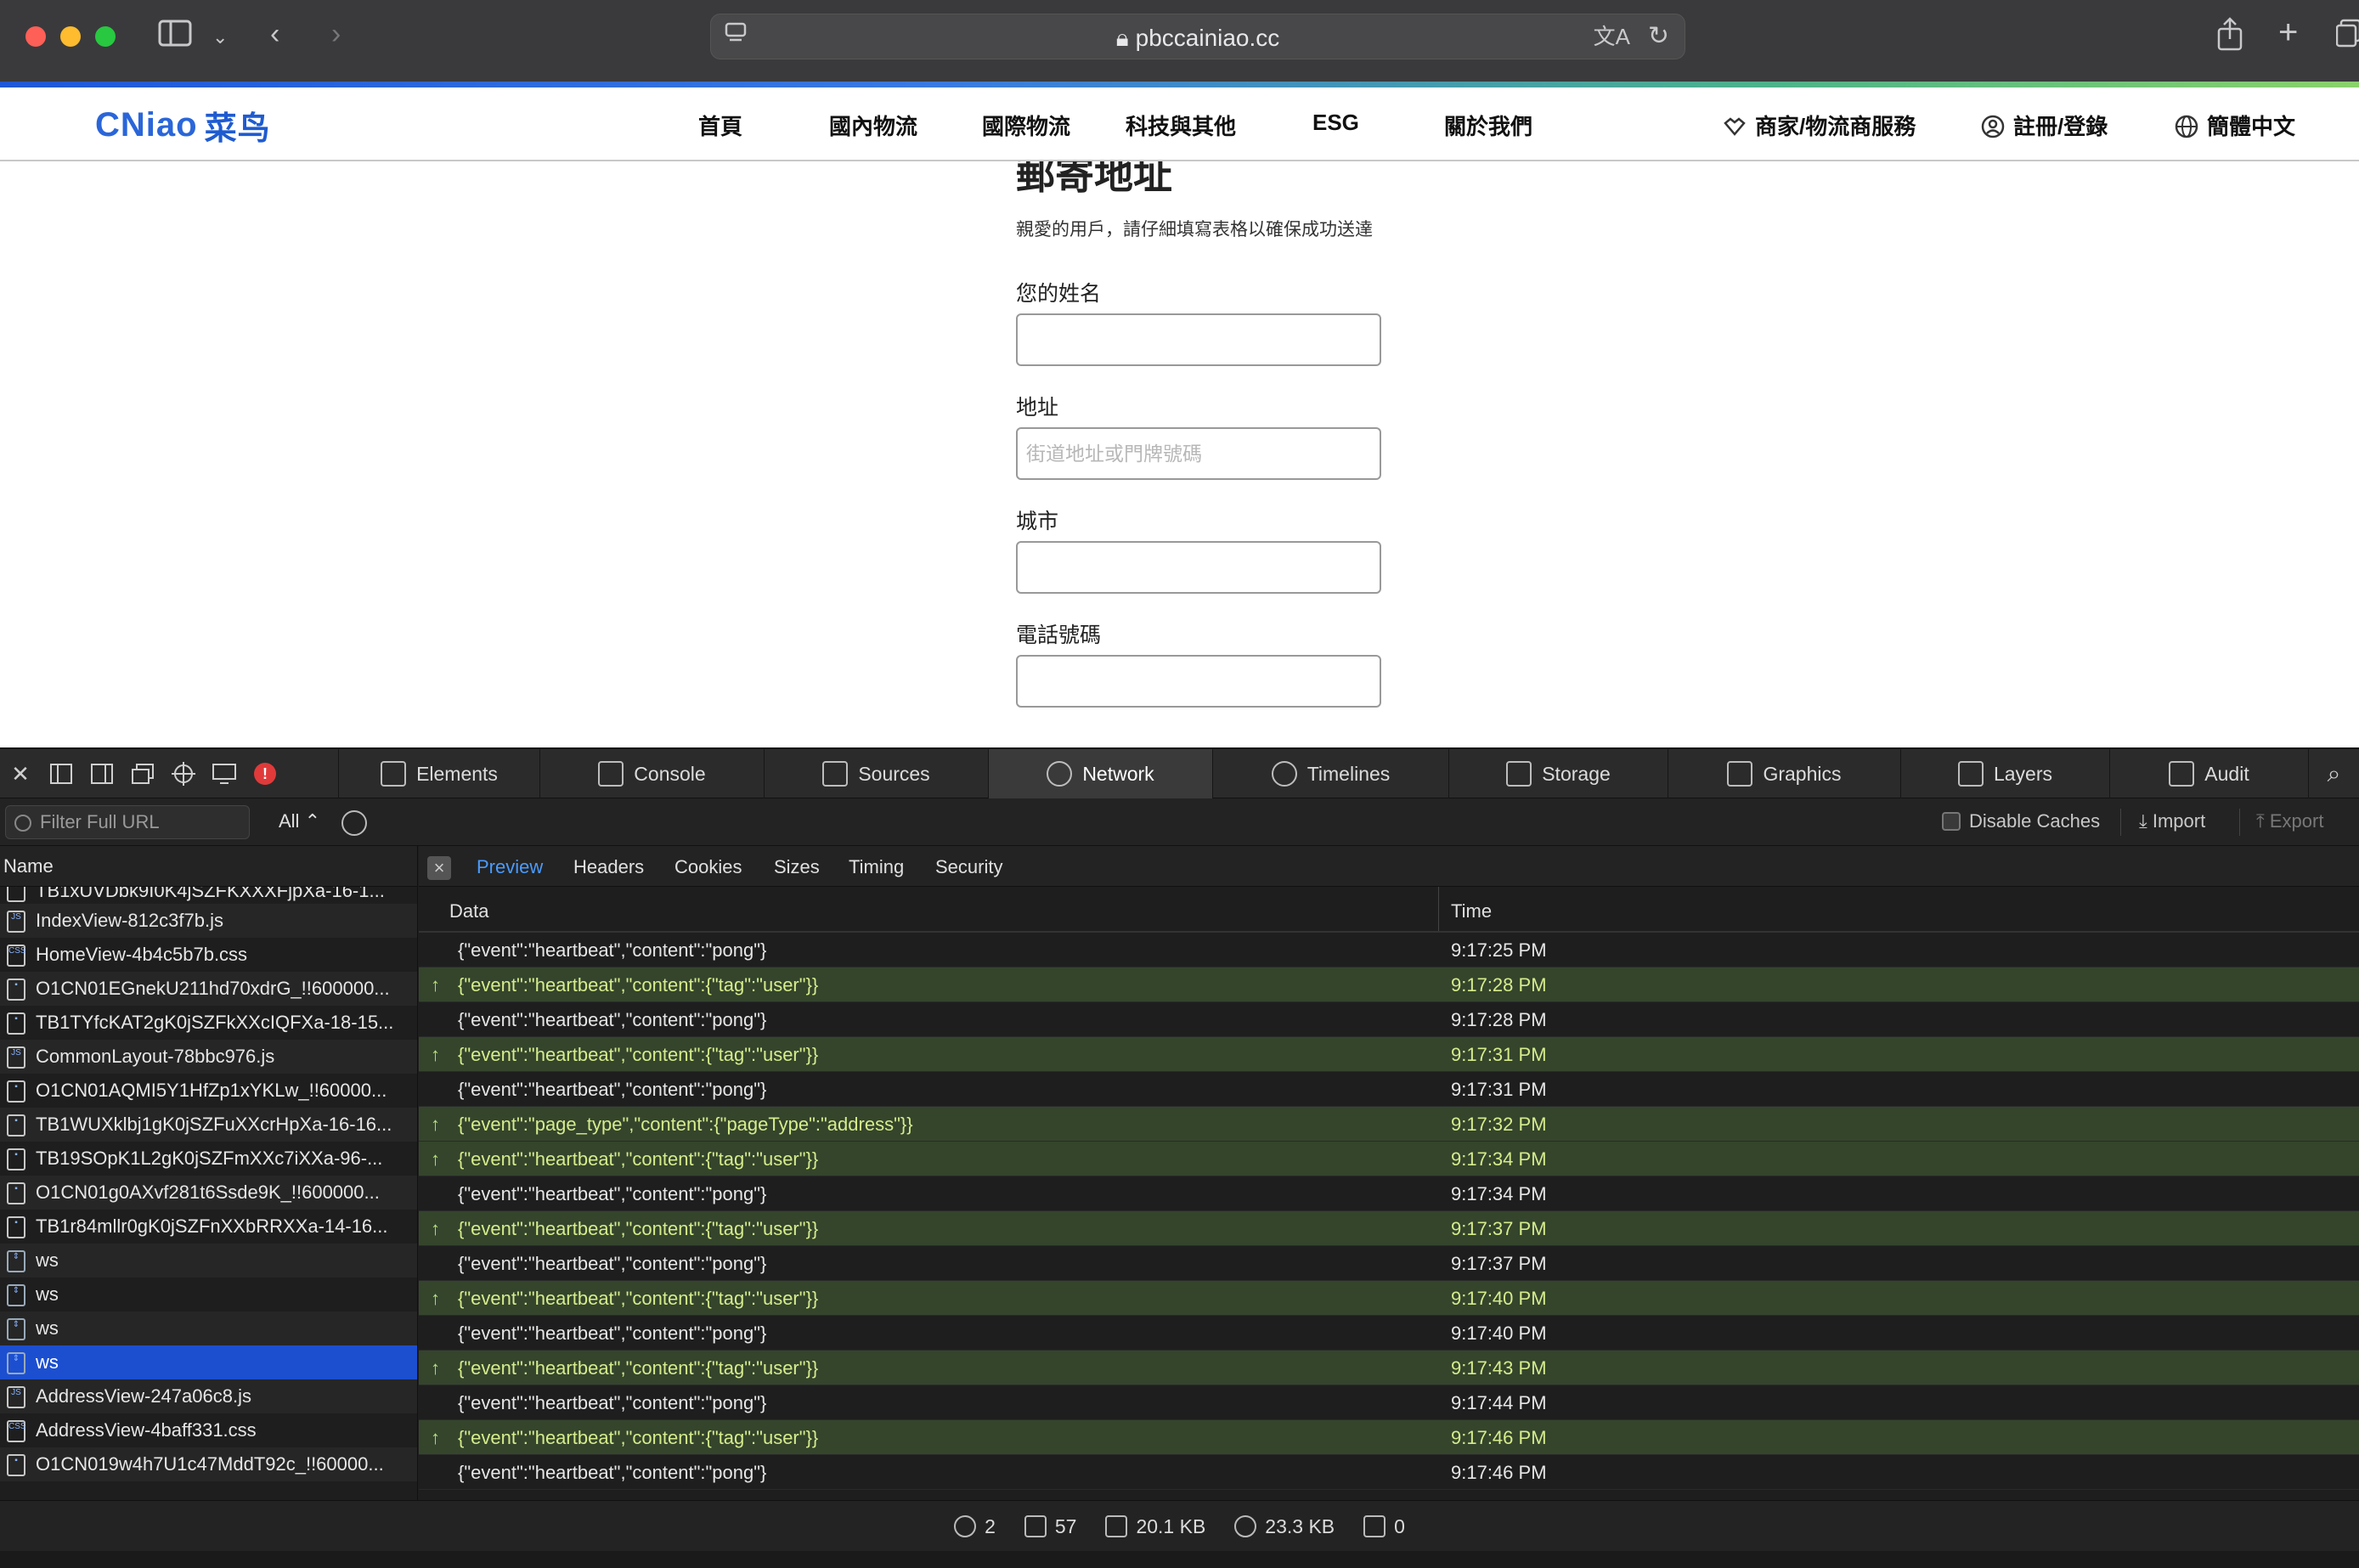 This screenshot has height=1568, width=2359. What do you see at coordinates (1198, 39) in the screenshot?
I see `url-display: 🔒︎ pbccainiao.cc` at bounding box center [1198, 39].